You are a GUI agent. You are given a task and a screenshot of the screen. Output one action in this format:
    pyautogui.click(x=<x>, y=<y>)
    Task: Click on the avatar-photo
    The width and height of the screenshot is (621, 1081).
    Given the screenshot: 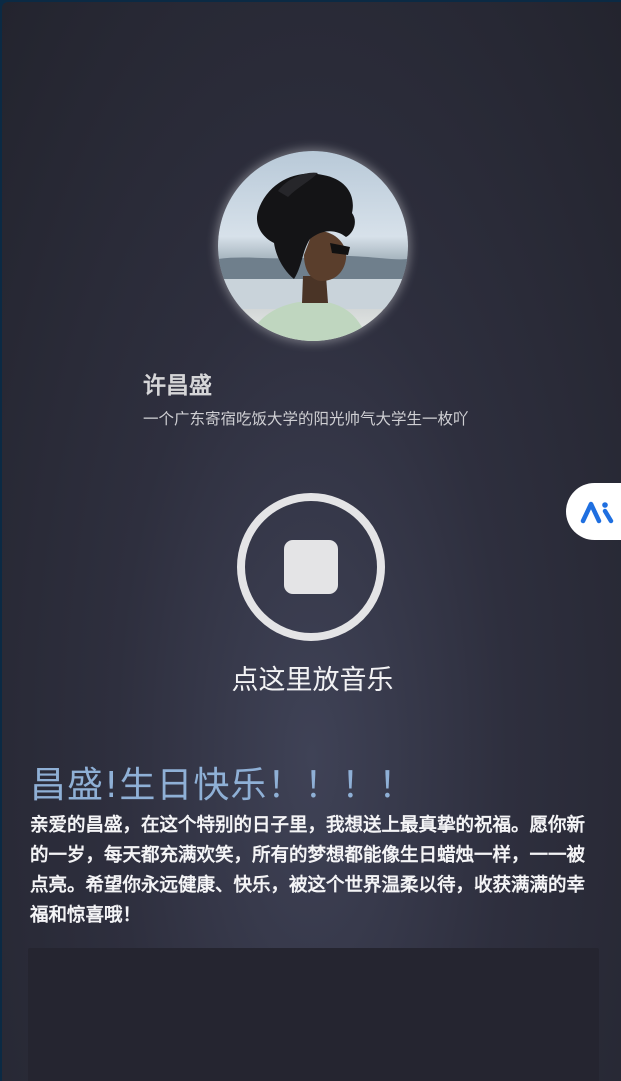 What is the action you would take?
    pyautogui.click(x=313, y=256)
    